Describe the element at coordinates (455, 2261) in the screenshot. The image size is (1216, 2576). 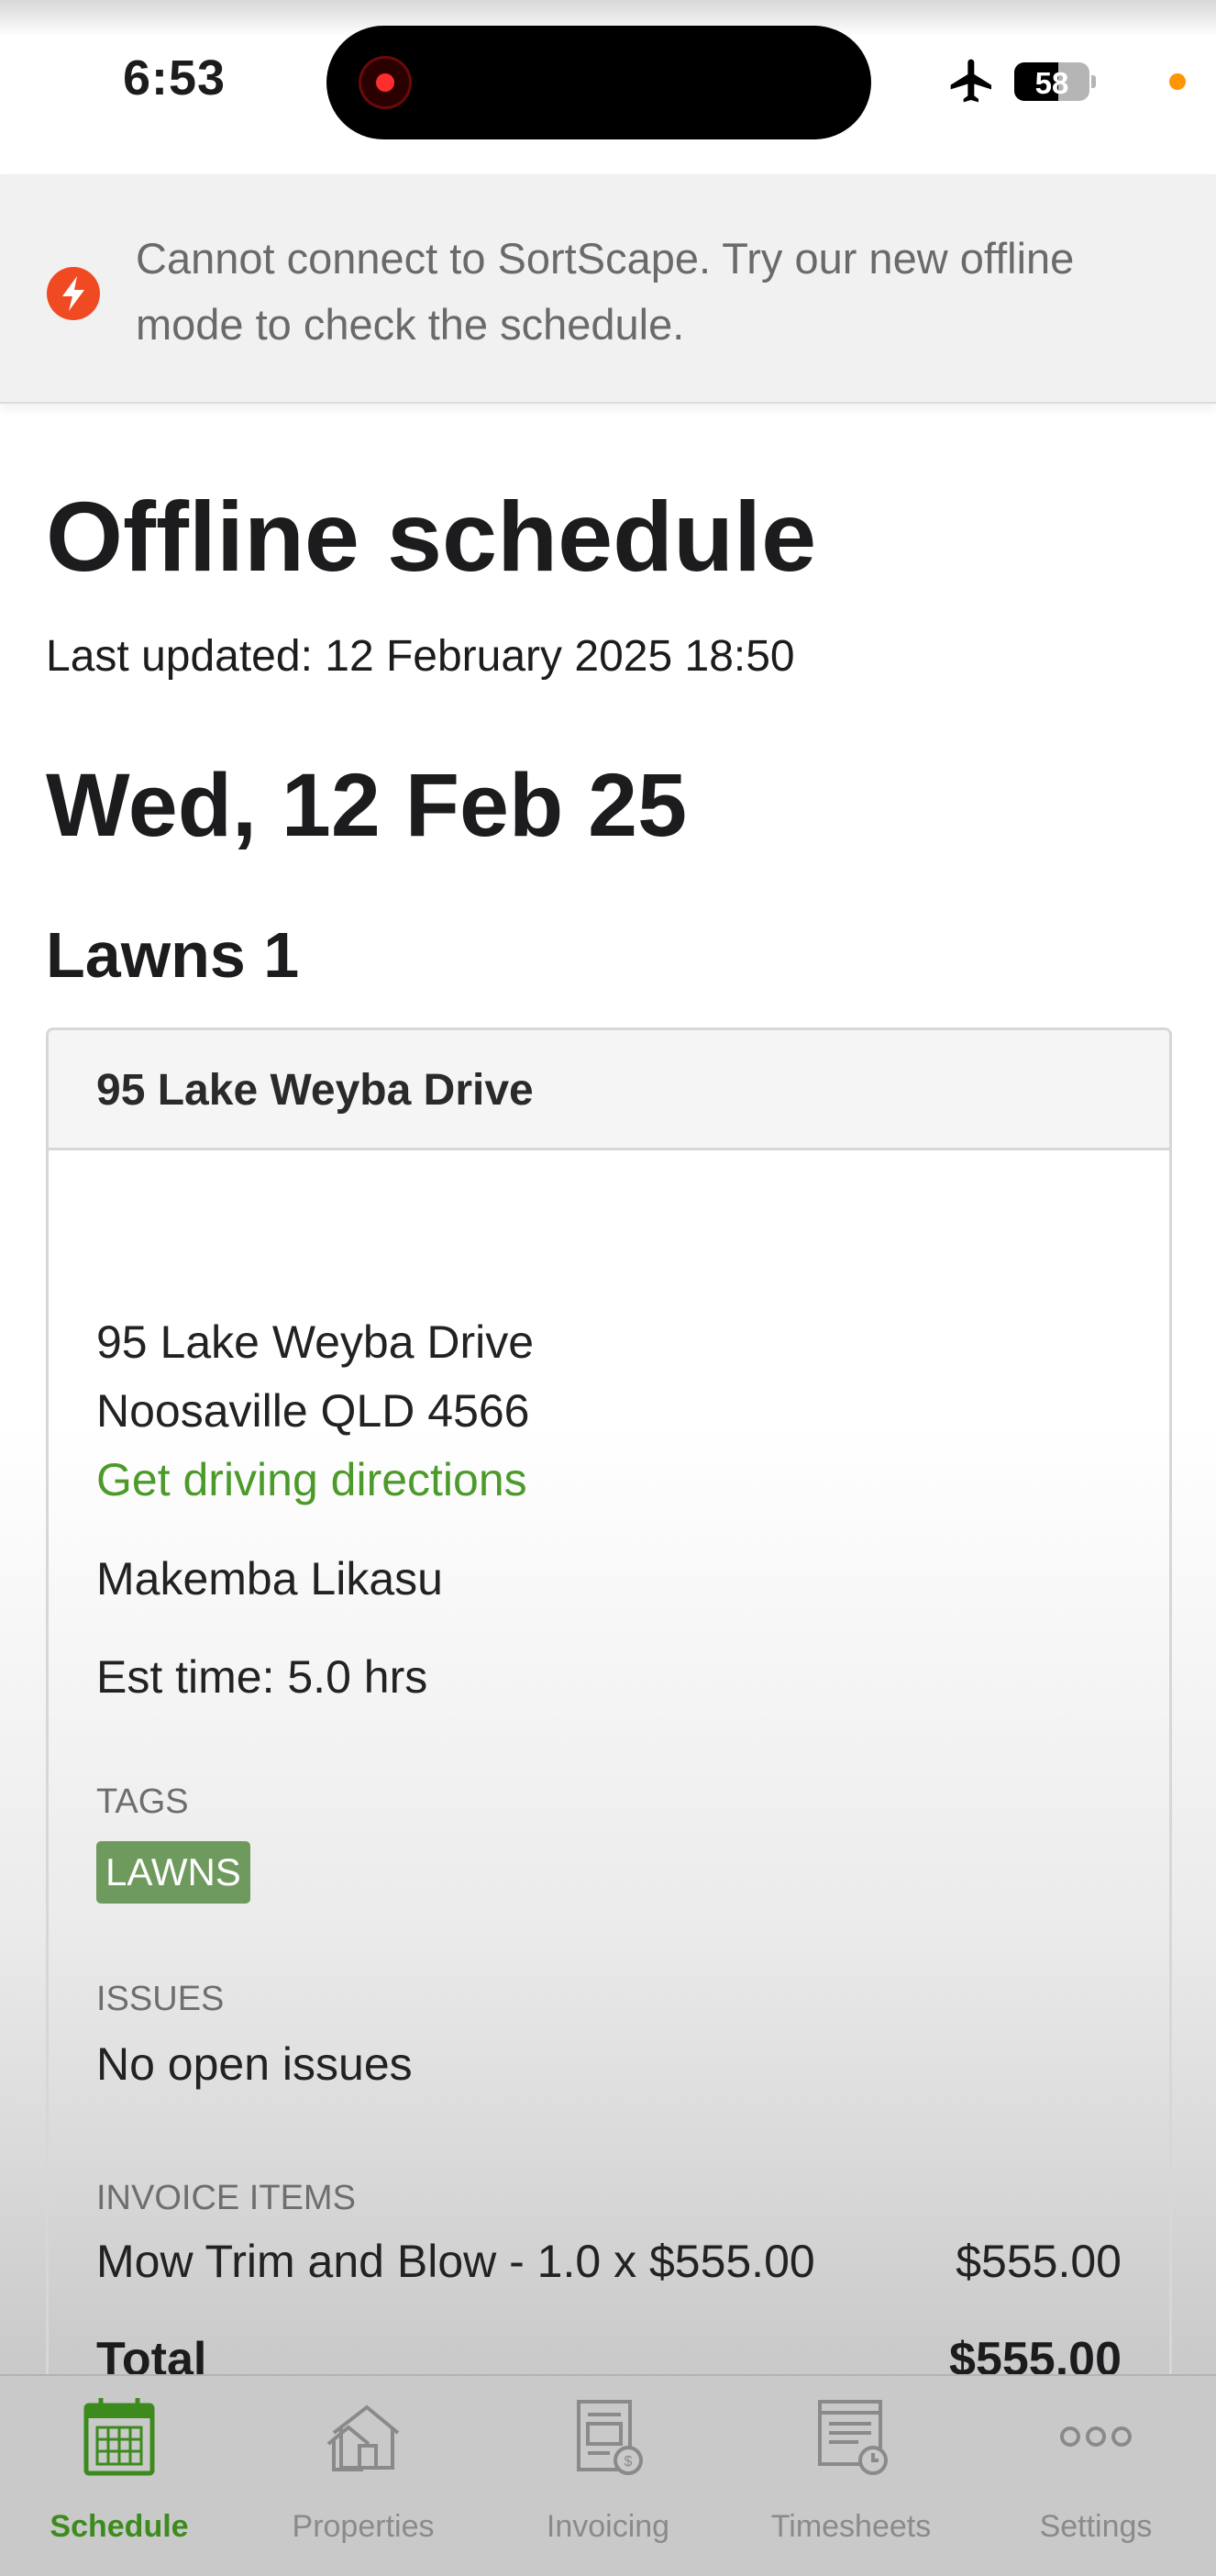
I see `invoice-item-description: Mow Trim and Blow - 1.0 x $555.00` at that location.